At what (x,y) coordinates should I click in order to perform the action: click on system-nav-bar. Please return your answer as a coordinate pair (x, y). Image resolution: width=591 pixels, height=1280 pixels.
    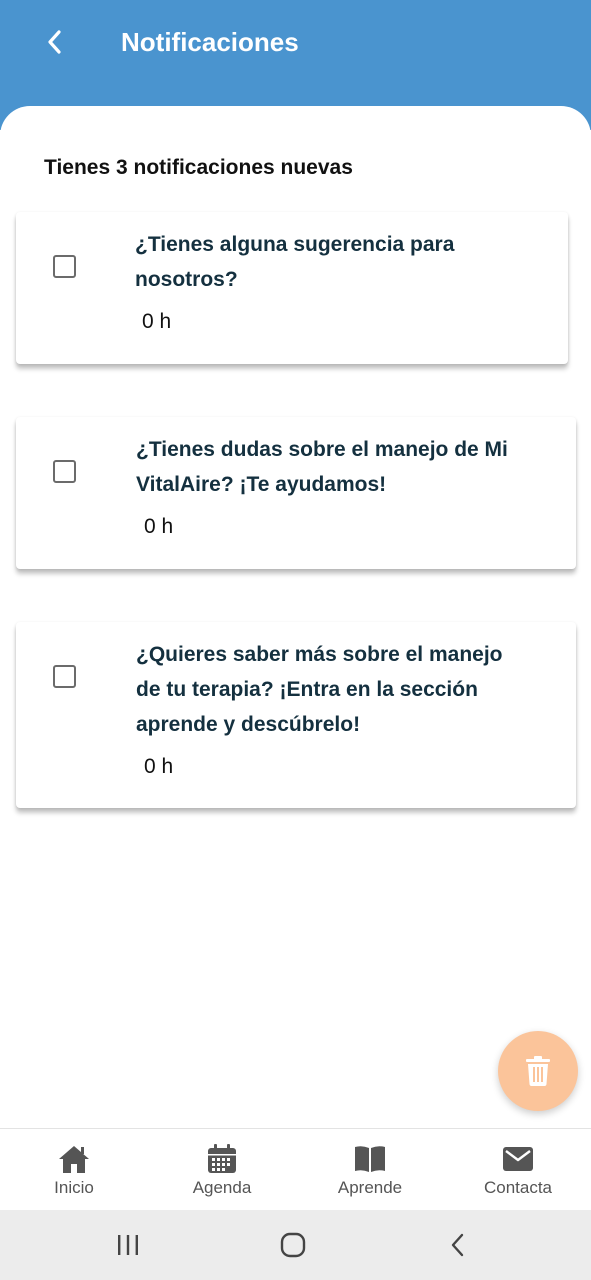
    Looking at the image, I should click on (295, 1245).